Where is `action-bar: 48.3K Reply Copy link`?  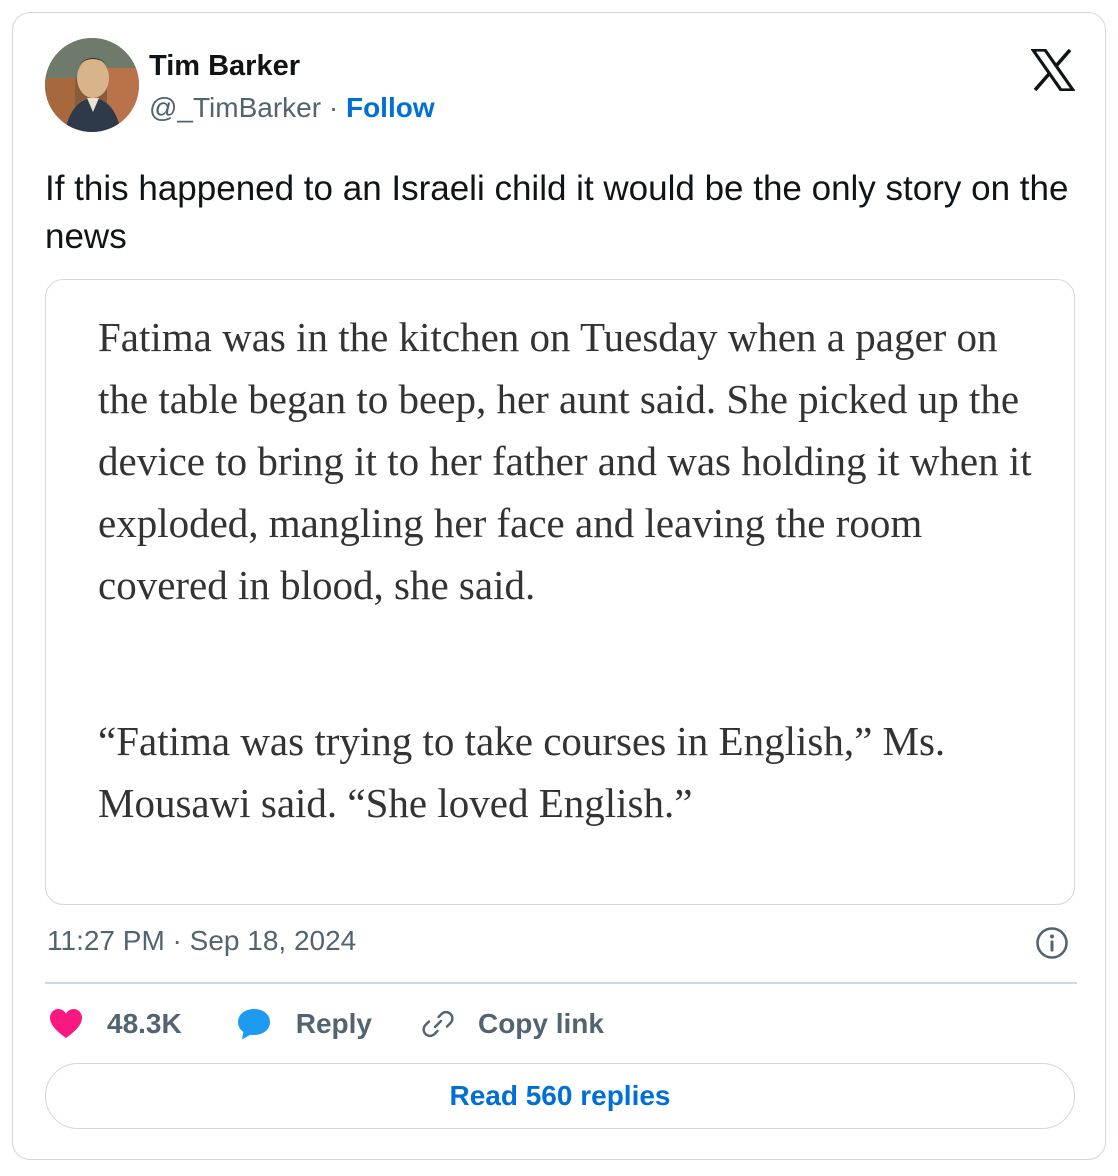 action-bar: 48.3K Reply Copy link is located at coordinates (326, 1024).